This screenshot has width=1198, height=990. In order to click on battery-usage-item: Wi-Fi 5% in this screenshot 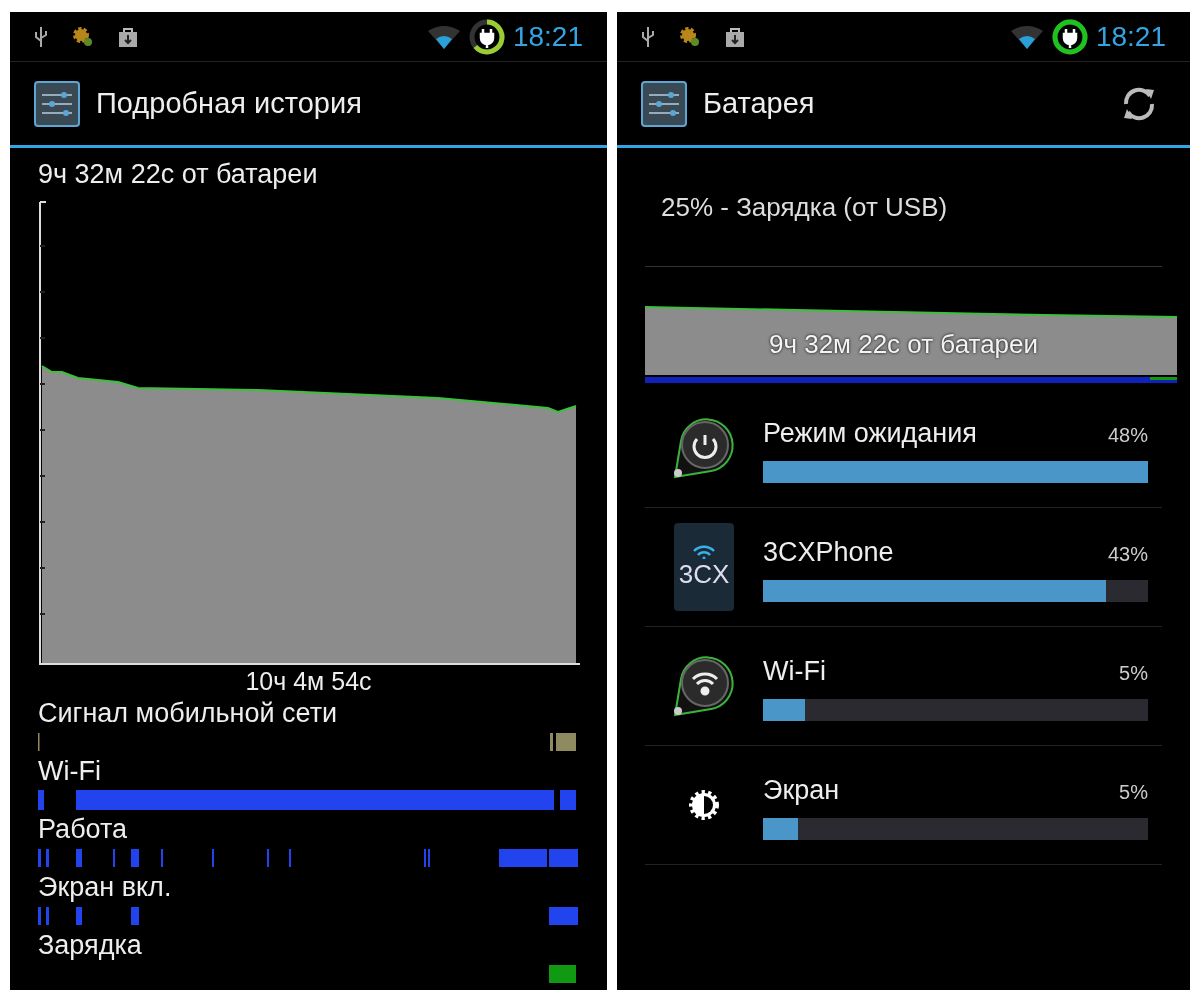, I will do `click(903, 686)`.